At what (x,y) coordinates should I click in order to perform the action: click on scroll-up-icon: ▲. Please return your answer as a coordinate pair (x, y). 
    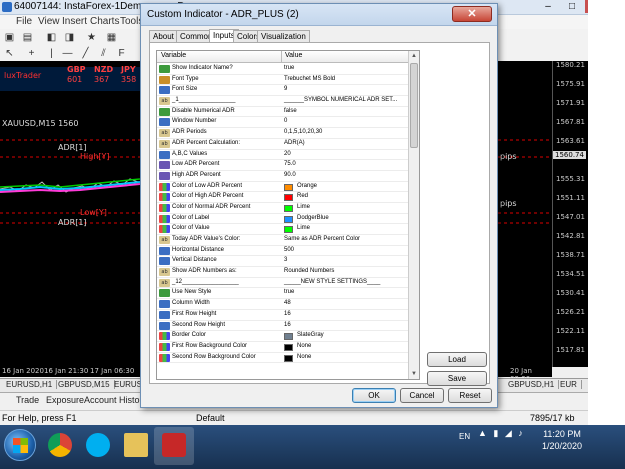
    Looking at the image, I should click on (414, 56).